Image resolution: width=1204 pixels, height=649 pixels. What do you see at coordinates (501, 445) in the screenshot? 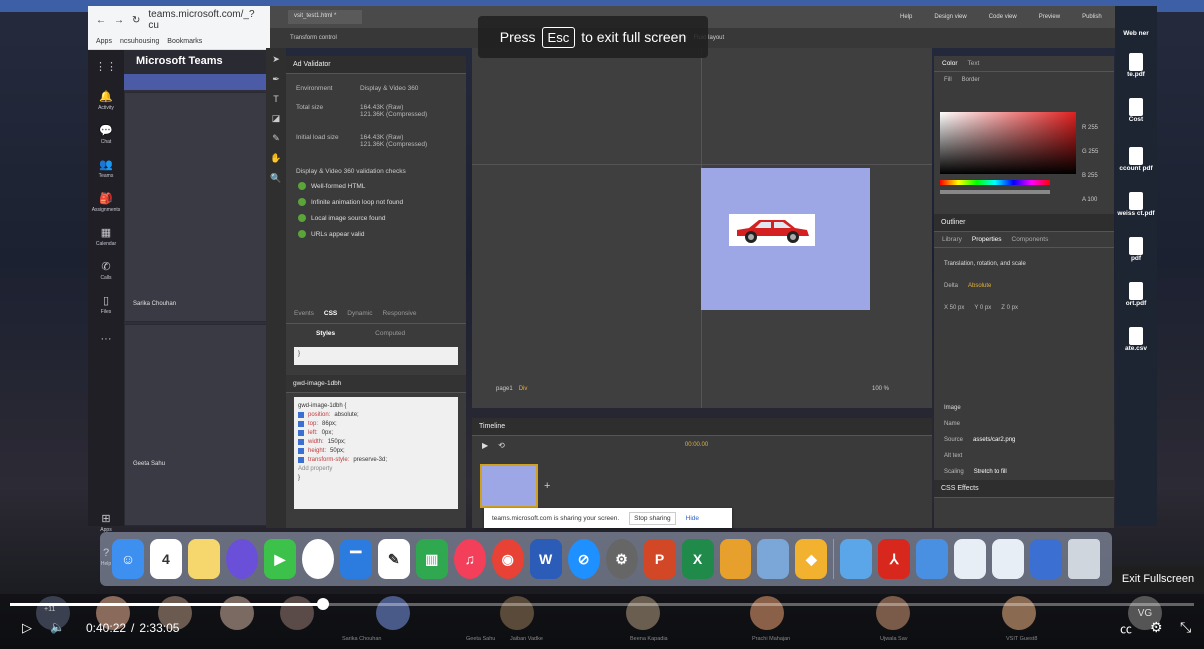
I see `loop-icon: ⟲` at bounding box center [501, 445].